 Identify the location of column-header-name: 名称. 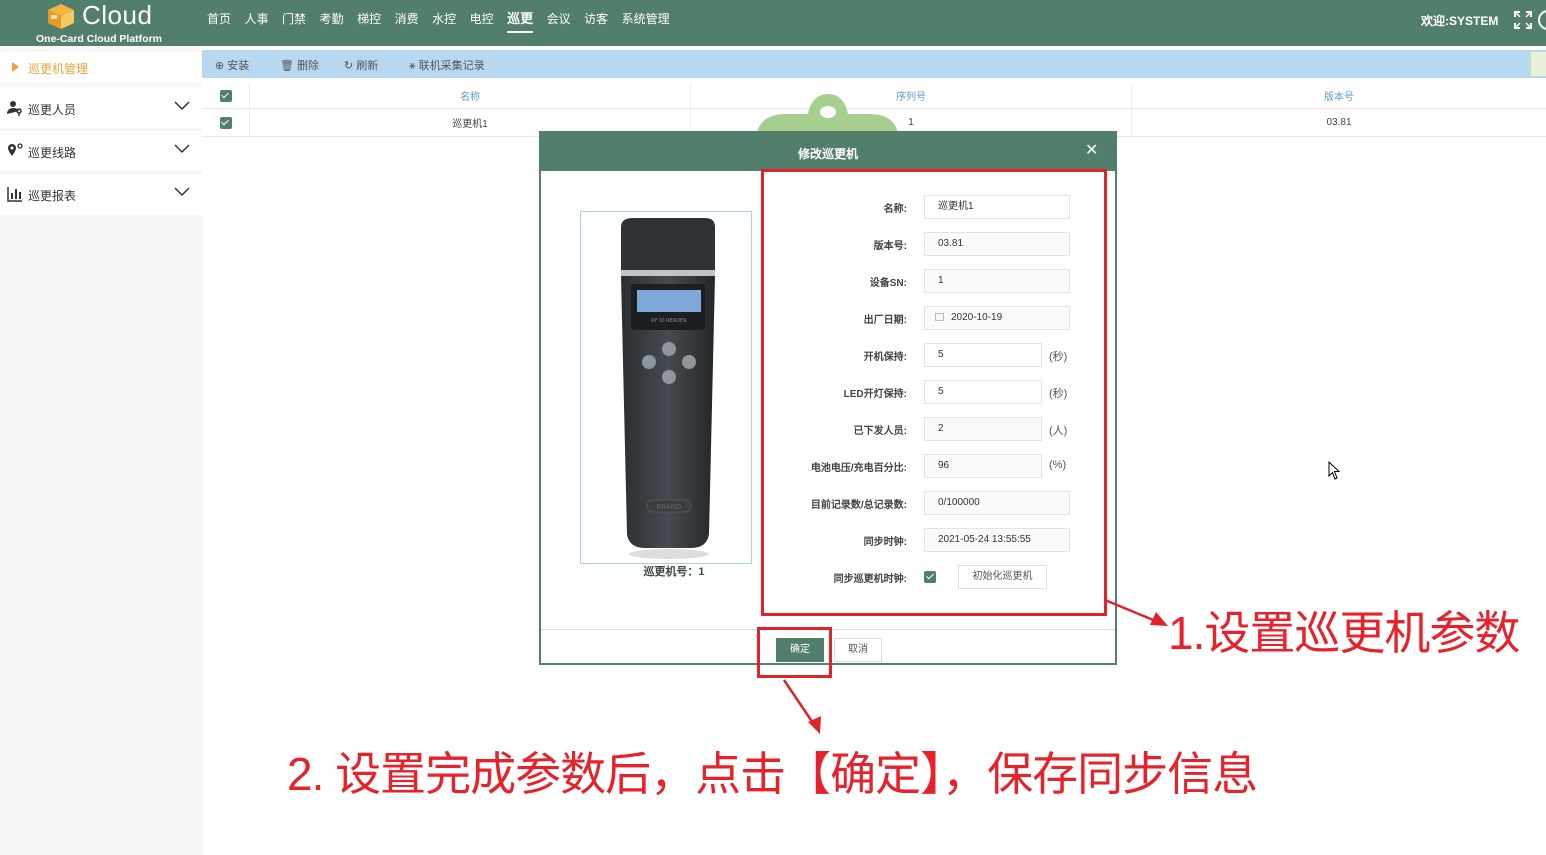
(470, 95).